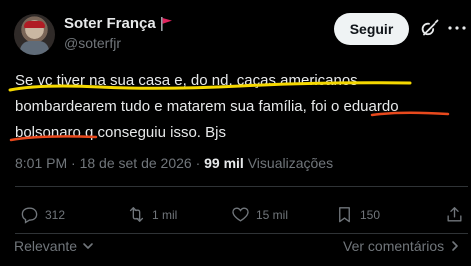 This screenshot has width=471, height=266. Describe the element at coordinates (34, 24) in the screenshot. I see `avatar-cap` at that location.